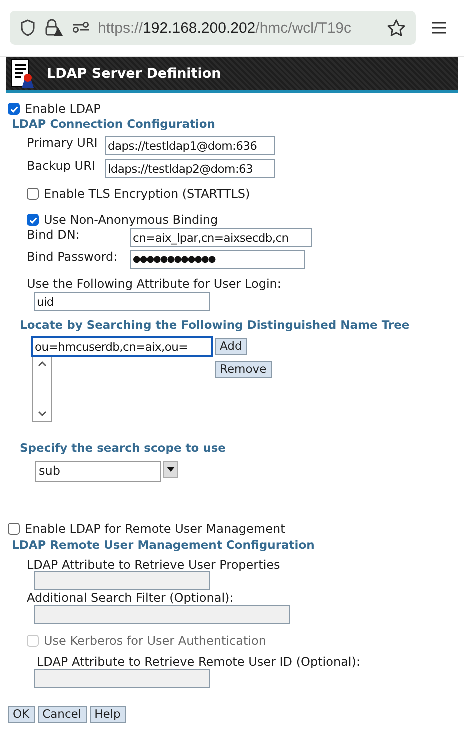 The height and width of the screenshot is (756, 464). Describe the element at coordinates (225, 28) in the screenshot. I see `url-text: https://192.168.200.202/hmc/wcl/T19c` at that location.